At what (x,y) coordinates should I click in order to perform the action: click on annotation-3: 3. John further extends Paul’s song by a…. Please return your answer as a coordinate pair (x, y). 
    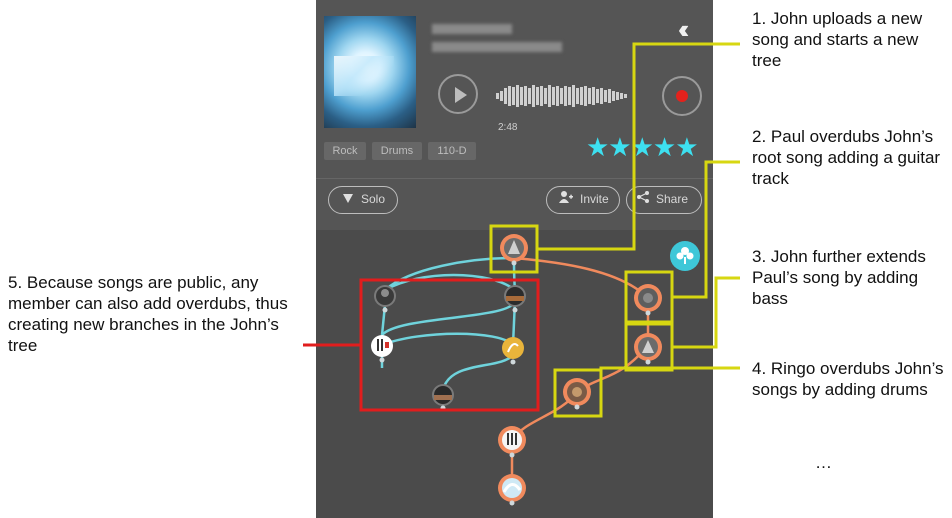
    Looking at the image, I should click on (839, 277).